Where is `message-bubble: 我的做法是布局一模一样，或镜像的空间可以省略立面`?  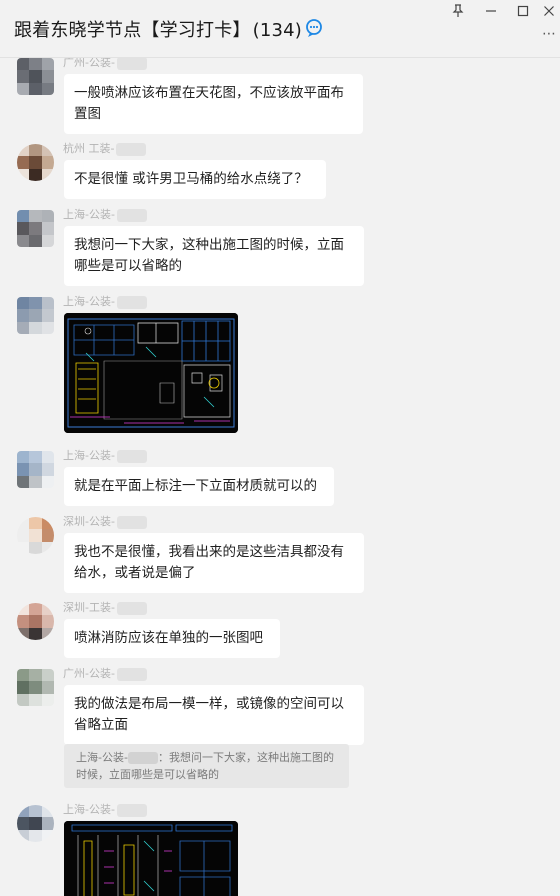
message-bubble: 我的做法是布局一模一样，或镜像的空间可以省略立面 is located at coordinates (214, 715).